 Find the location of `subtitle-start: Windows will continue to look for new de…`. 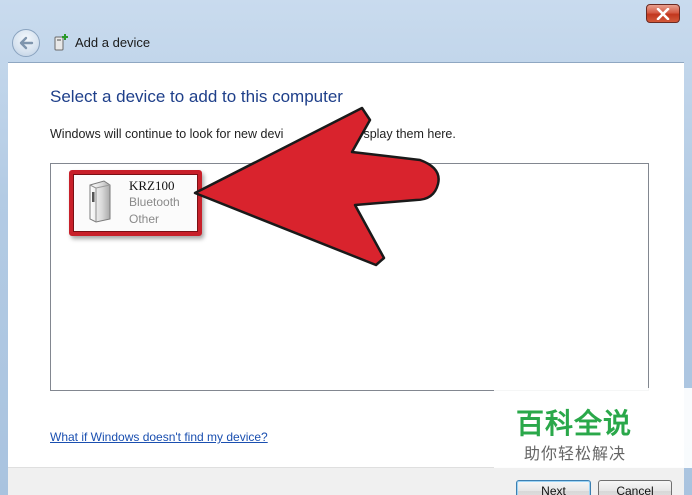

subtitle-start: Windows will continue to look for new de… is located at coordinates (167, 134).